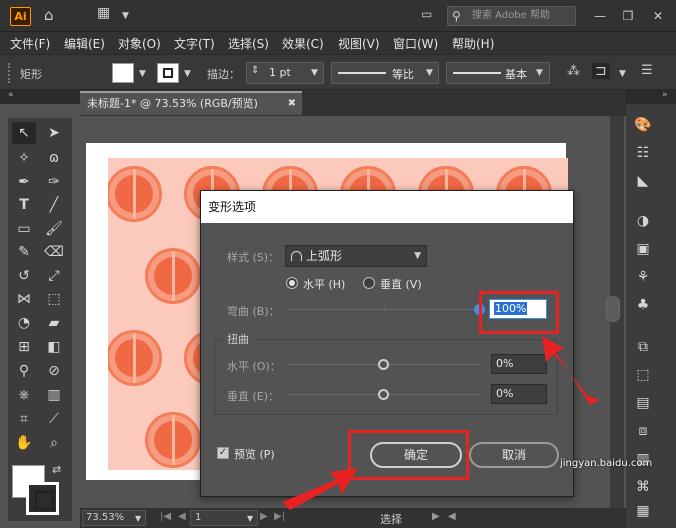 This screenshot has width=676, height=528. Describe the element at coordinates (320, 489) in the screenshot. I see `annotation-arrow-ok` at that location.